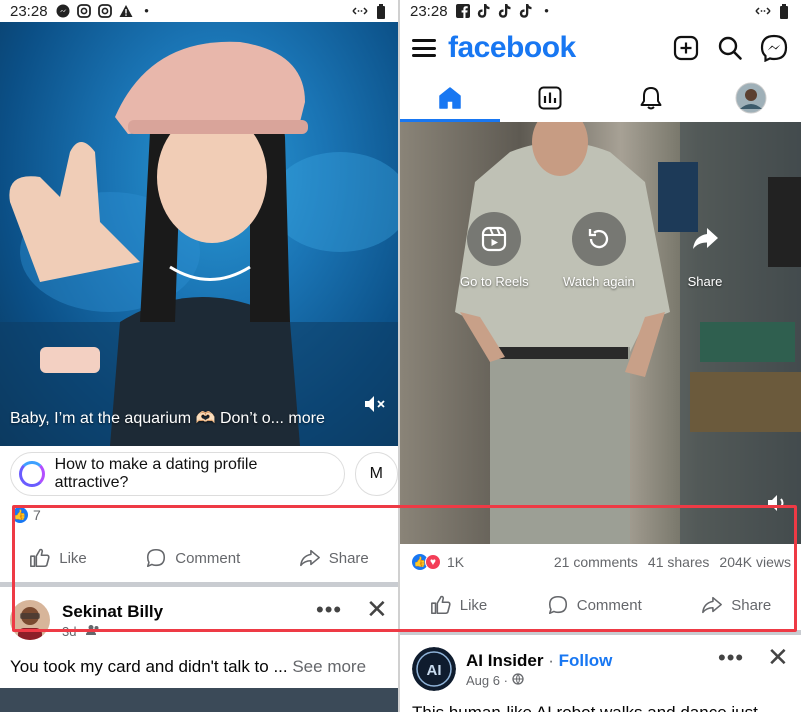  What do you see at coordinates (517, 680) in the screenshot?
I see `globe-icon` at bounding box center [517, 680].